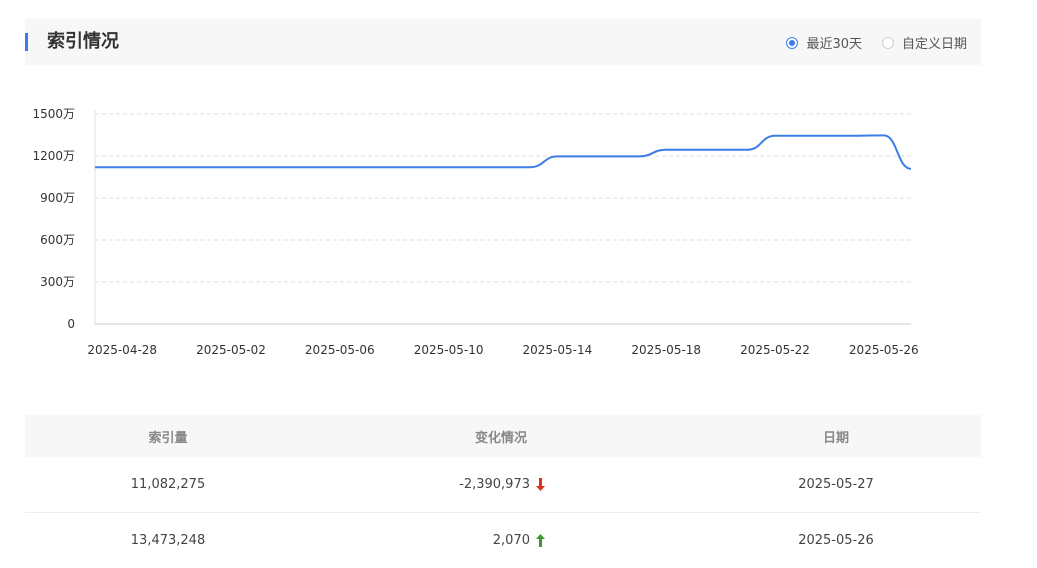  Describe the element at coordinates (836, 540) in the screenshot. I see `cell-date: 2025-05-26` at that location.